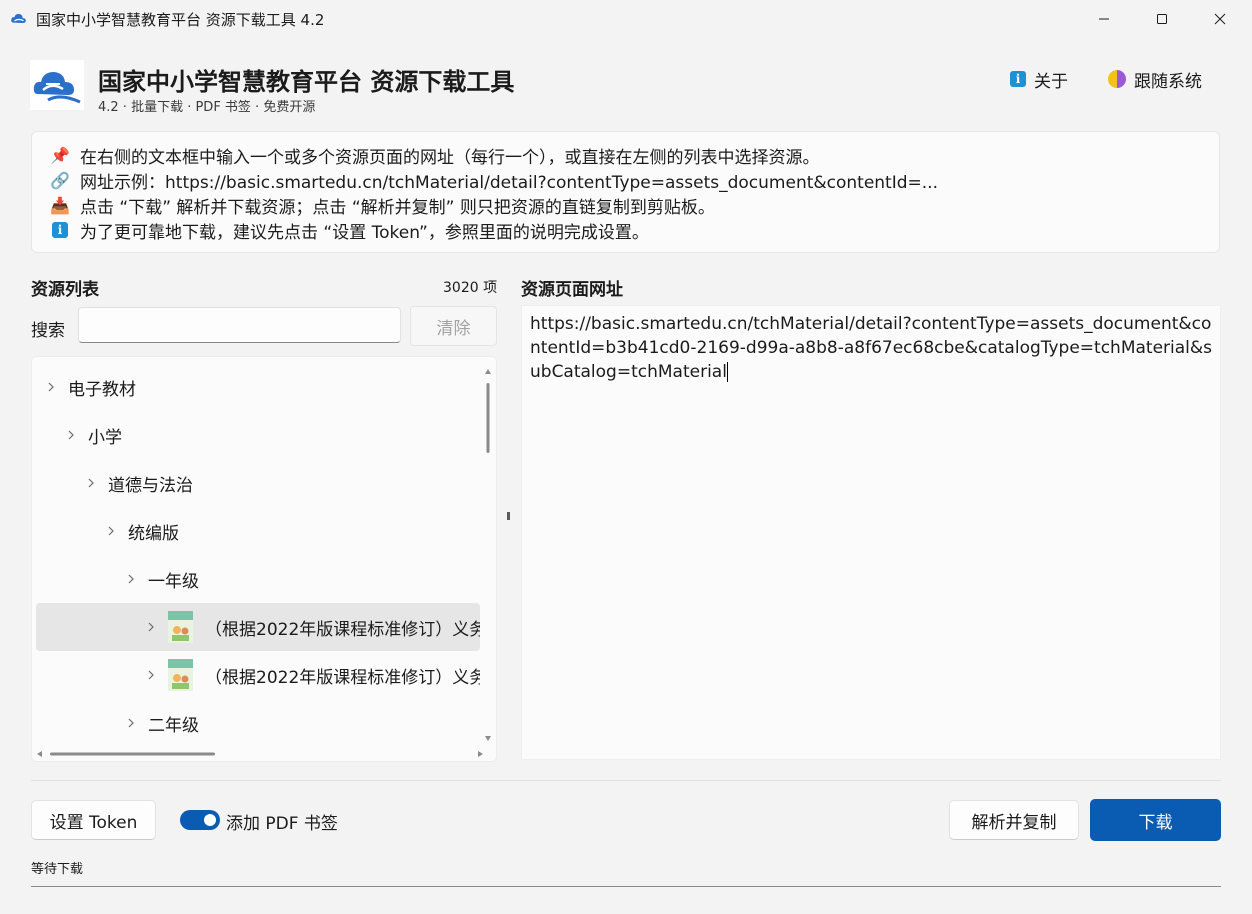 Image resolution: width=1252 pixels, height=914 pixels. Describe the element at coordinates (93, 820) in the screenshot. I see `set-token-button: 设置 Token` at that location.